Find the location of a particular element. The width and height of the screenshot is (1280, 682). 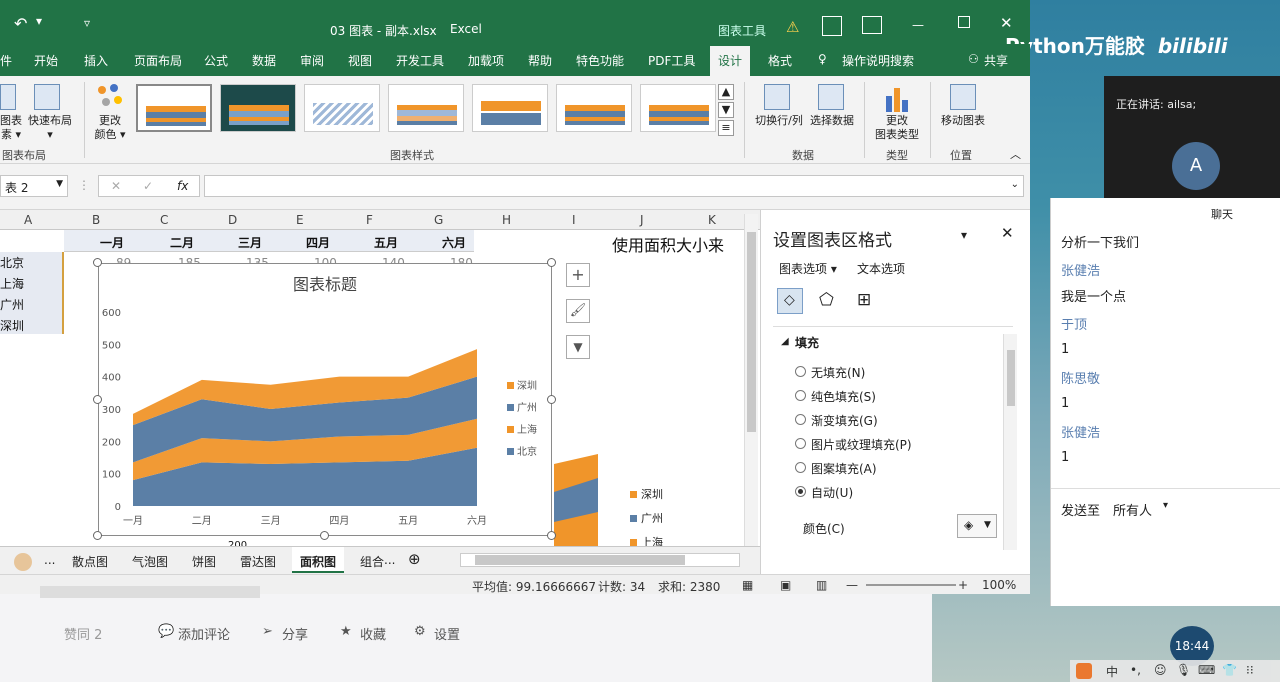

resize-handle-ml is located at coordinates (97, 399).